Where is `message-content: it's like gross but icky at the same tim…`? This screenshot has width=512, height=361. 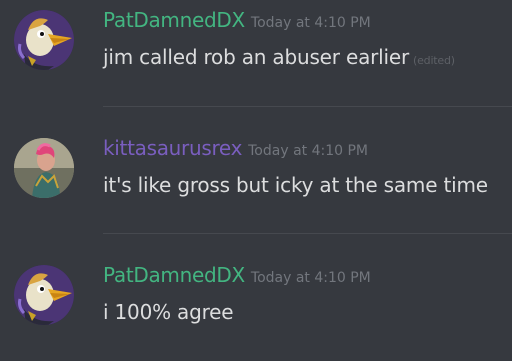 message-content: it's like gross but icky at the same tim… is located at coordinates (295, 185).